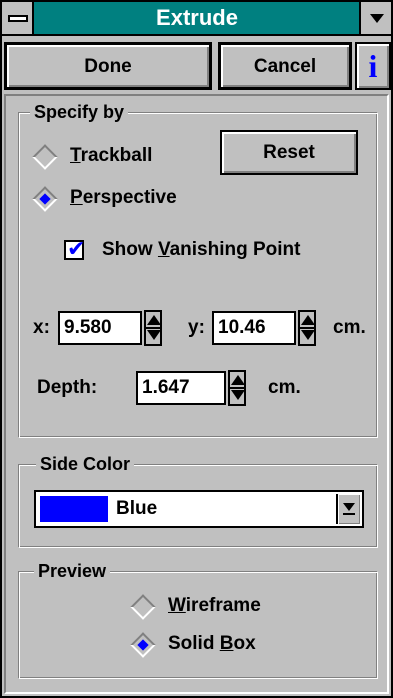 The height and width of the screenshot is (698, 393). I want to click on side-color-value: Blue, so click(137, 508).